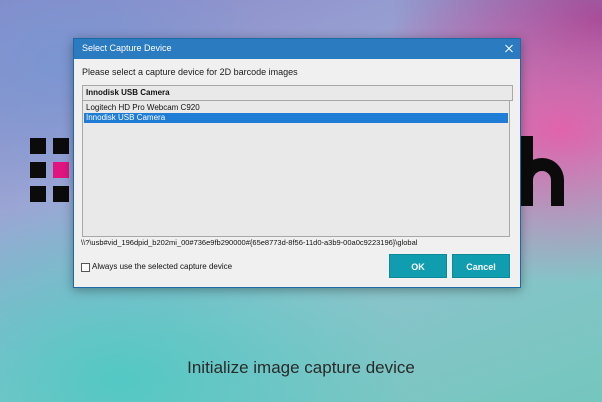 Image resolution: width=602 pixels, height=402 pixels. Describe the element at coordinates (127, 48) in the screenshot. I see `dialog-title: Select Capture Device` at that location.